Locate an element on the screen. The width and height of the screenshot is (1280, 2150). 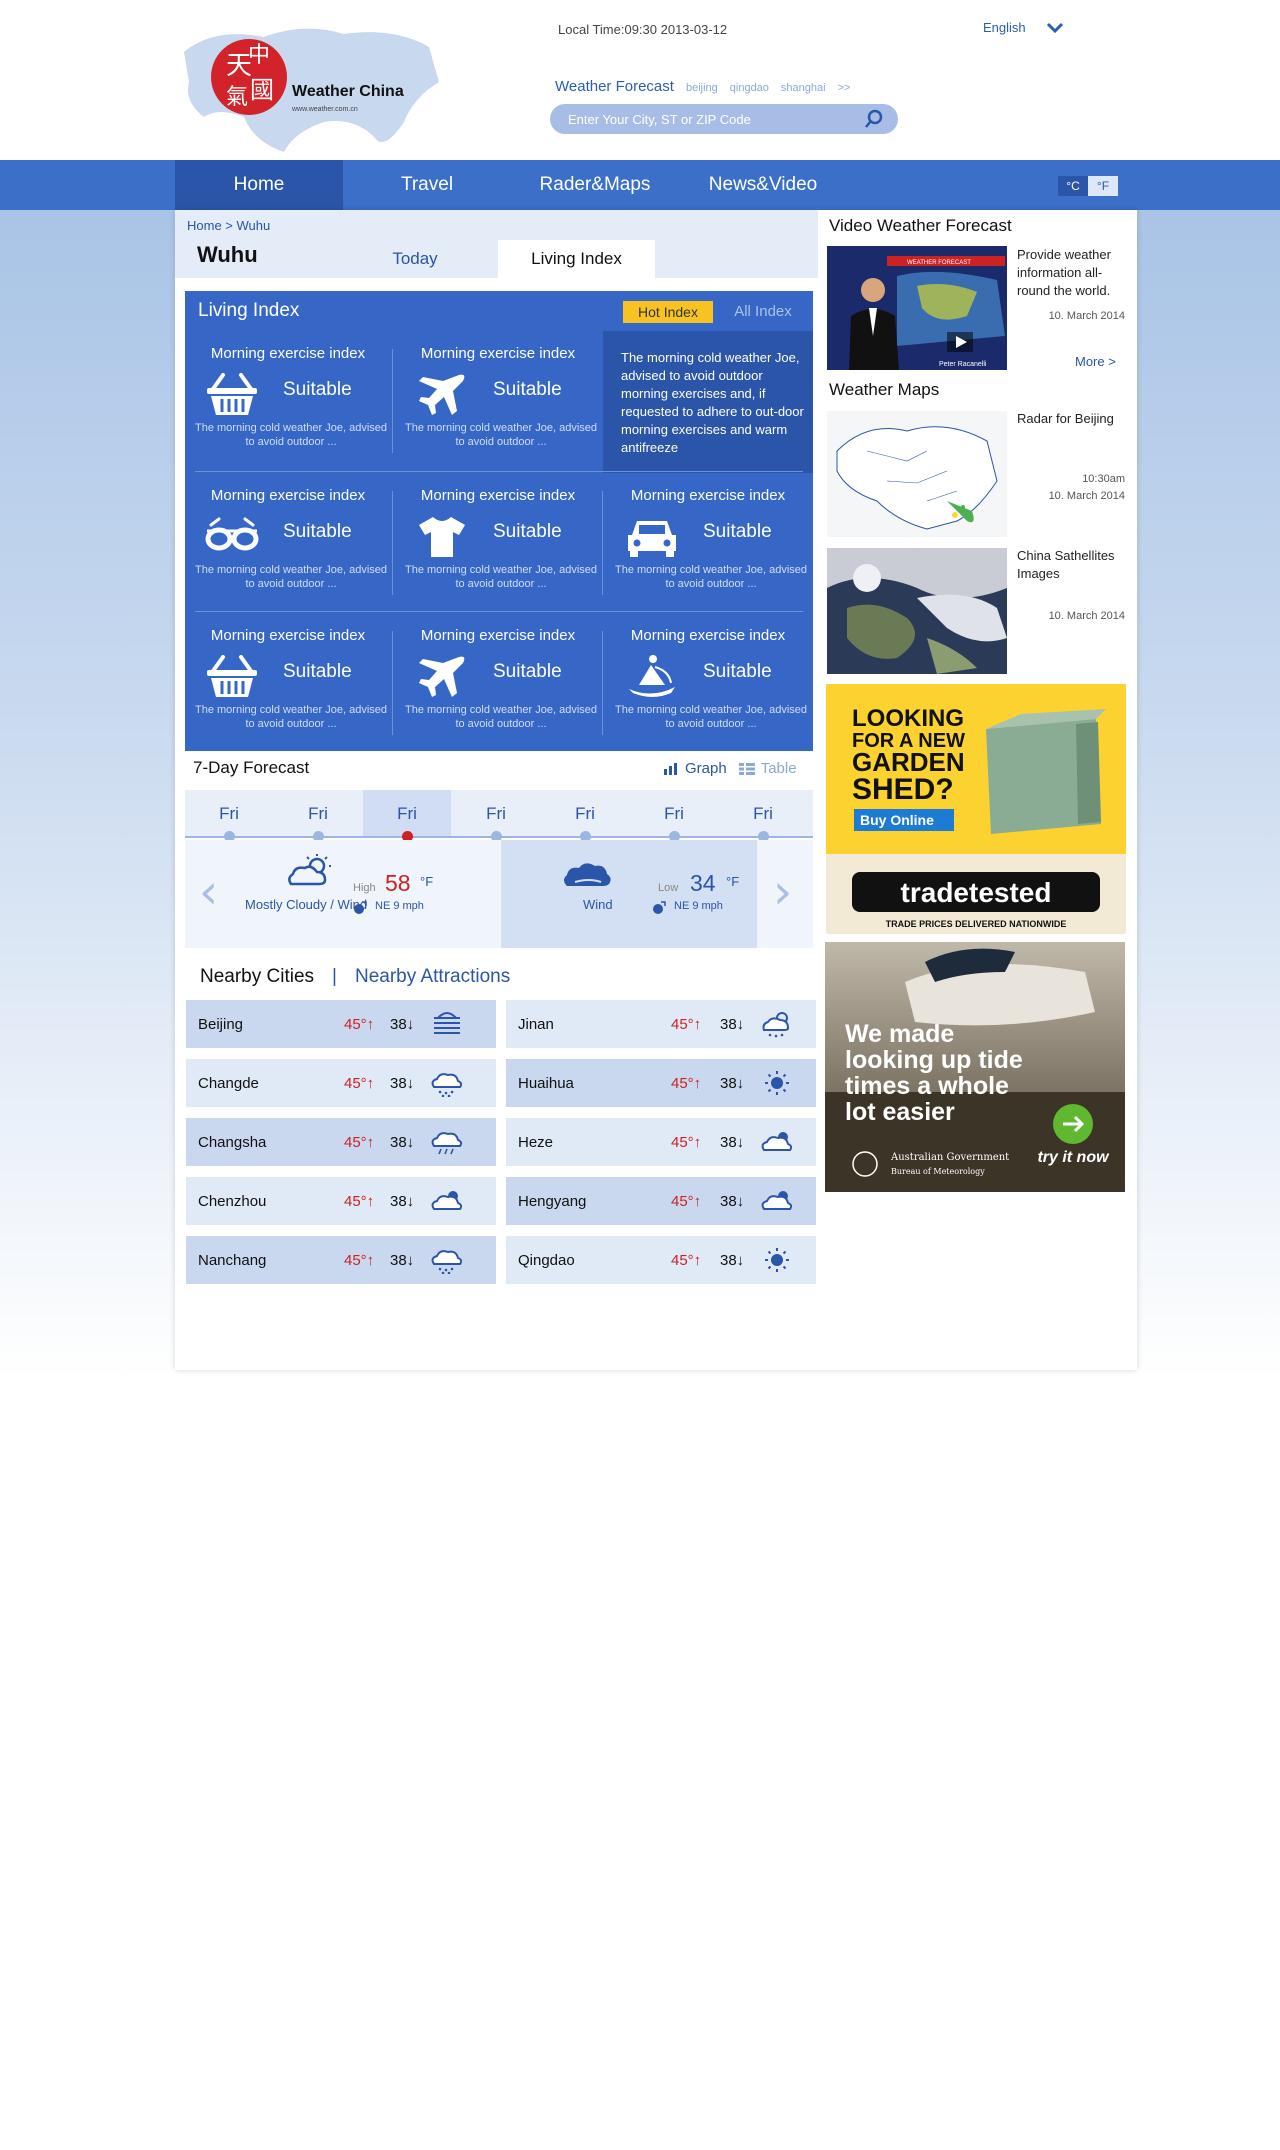
city-name: Beijing is located at coordinates (221, 1024).